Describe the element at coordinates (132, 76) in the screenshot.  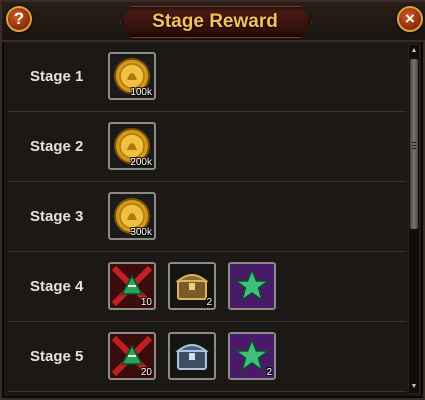
I see `gold-coin-icon: 100k` at that location.